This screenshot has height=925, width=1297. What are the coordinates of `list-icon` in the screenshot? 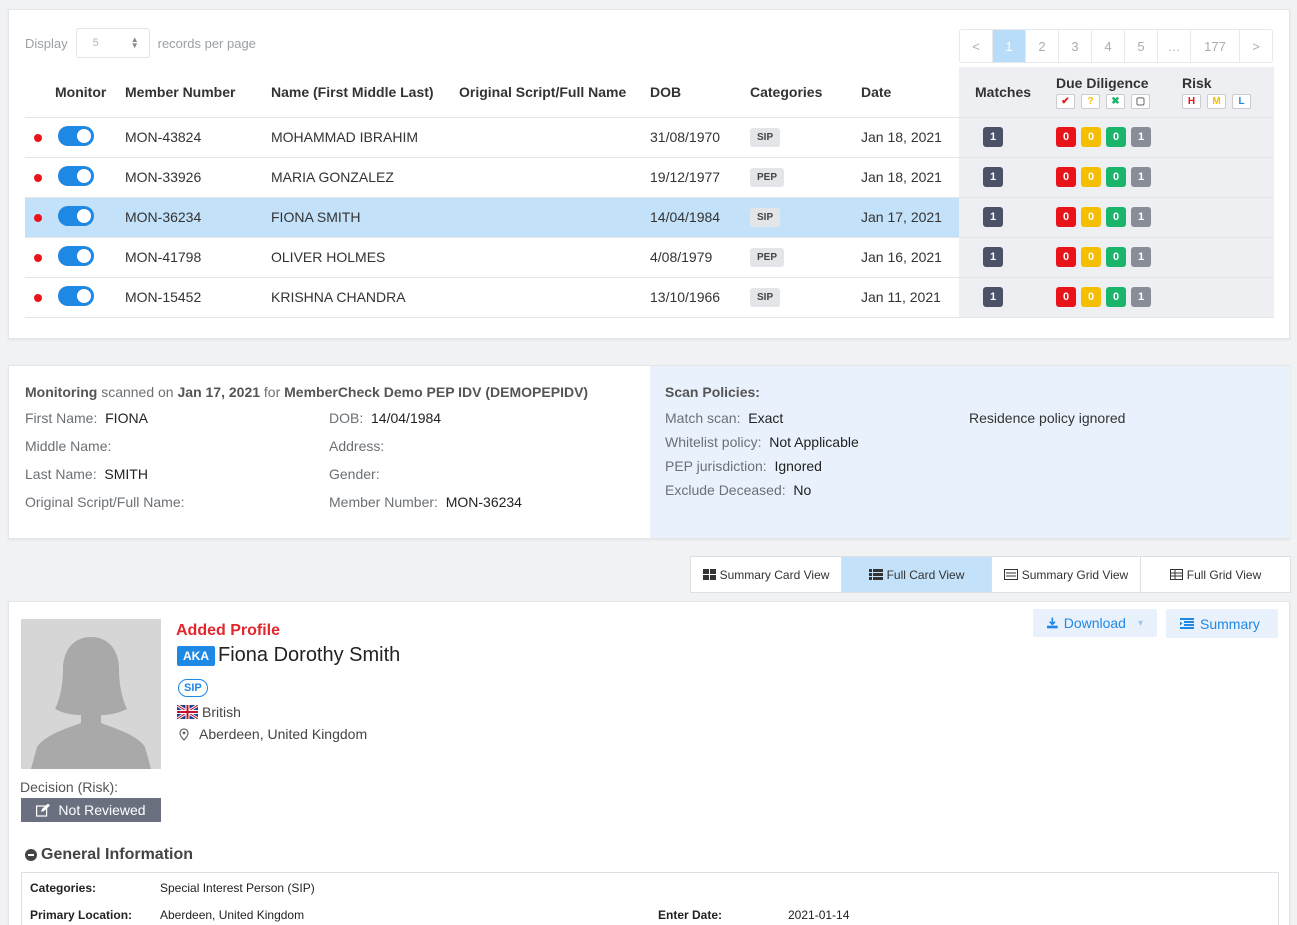 It's located at (875, 574).